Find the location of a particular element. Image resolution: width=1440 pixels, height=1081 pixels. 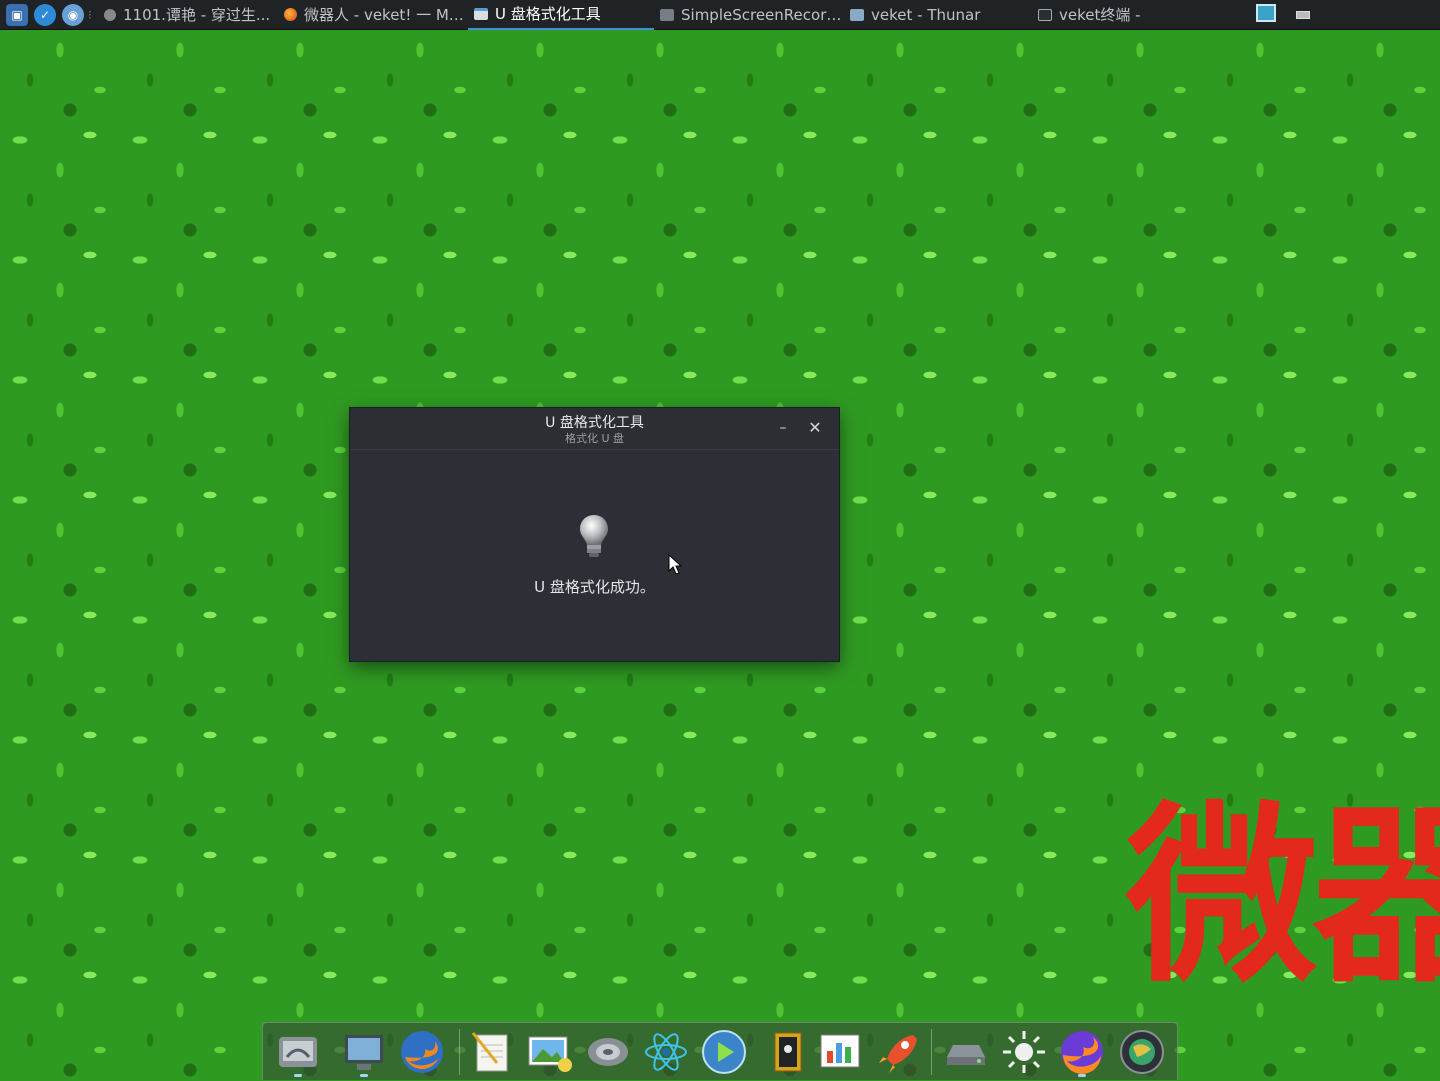

close-button: ✕ is located at coordinates (815, 428).